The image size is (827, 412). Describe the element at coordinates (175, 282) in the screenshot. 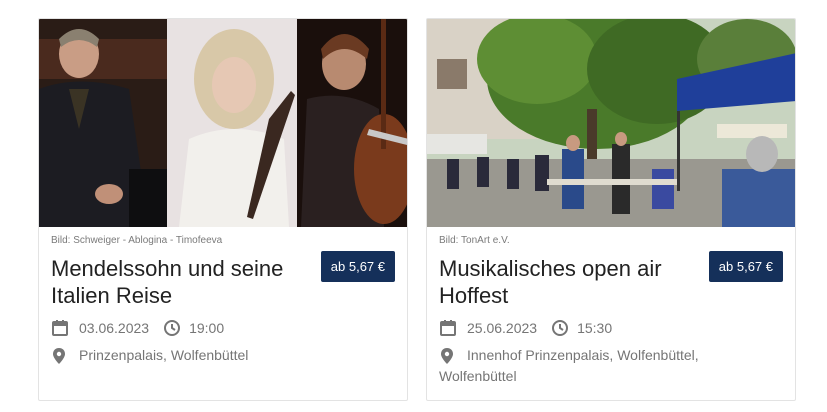

I see `event-title: Mendelssohn und seine Italien Reise` at that location.